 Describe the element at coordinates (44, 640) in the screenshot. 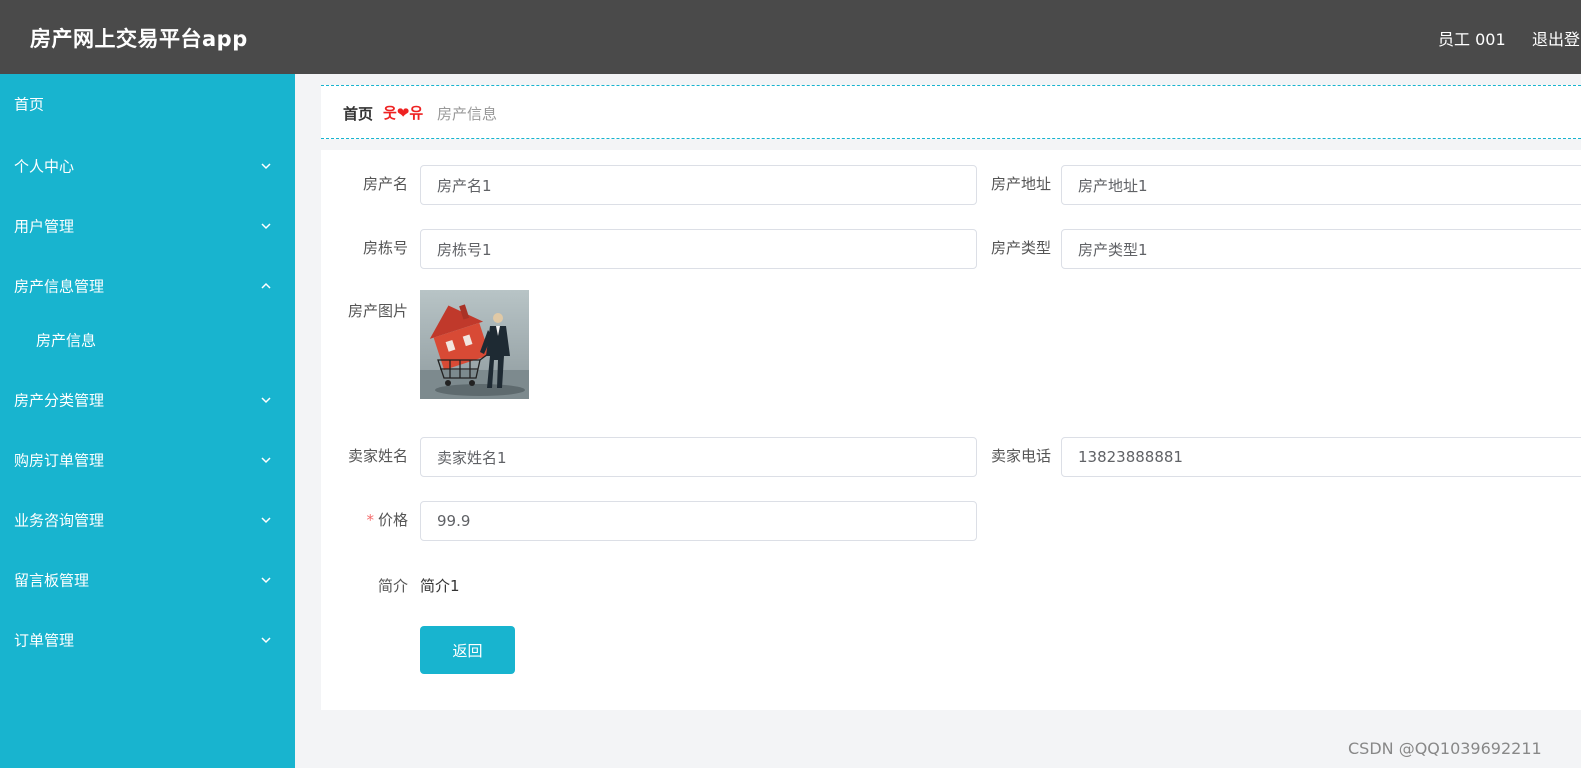

I see `sidebar-item-label: 订单管理` at that location.